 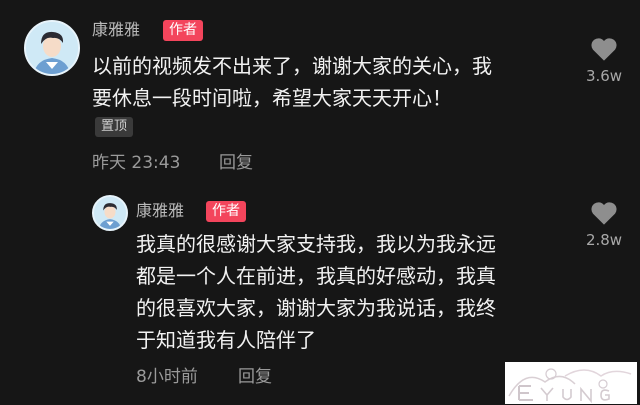 What do you see at coordinates (604, 76) in the screenshot?
I see `like-count: 3.6w` at bounding box center [604, 76].